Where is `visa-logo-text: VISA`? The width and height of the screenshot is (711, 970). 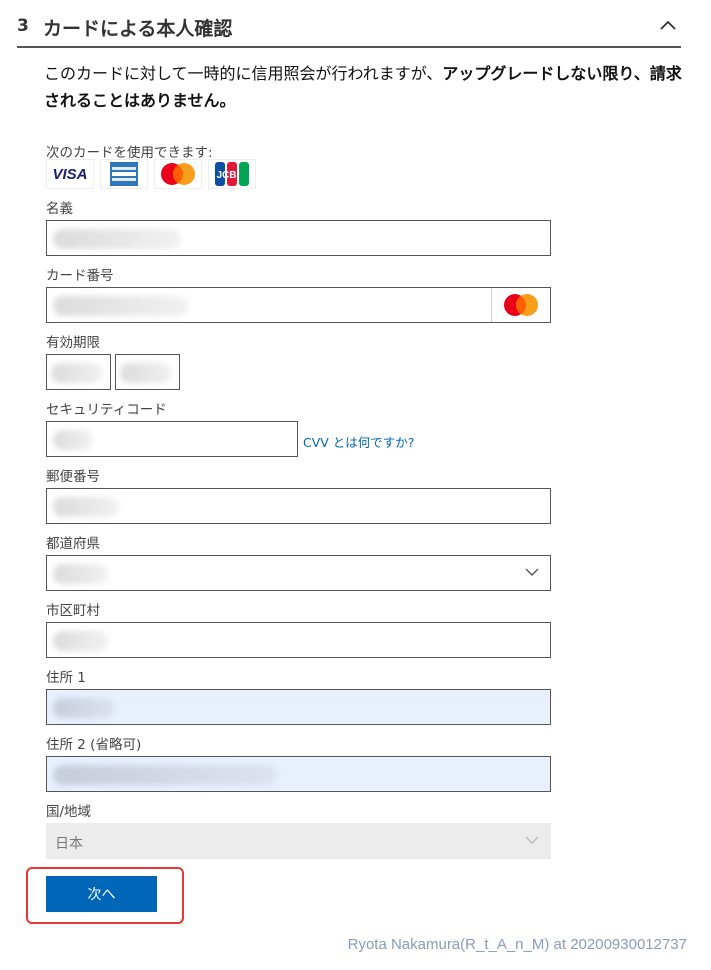 visa-logo-text: VISA is located at coordinates (70, 174).